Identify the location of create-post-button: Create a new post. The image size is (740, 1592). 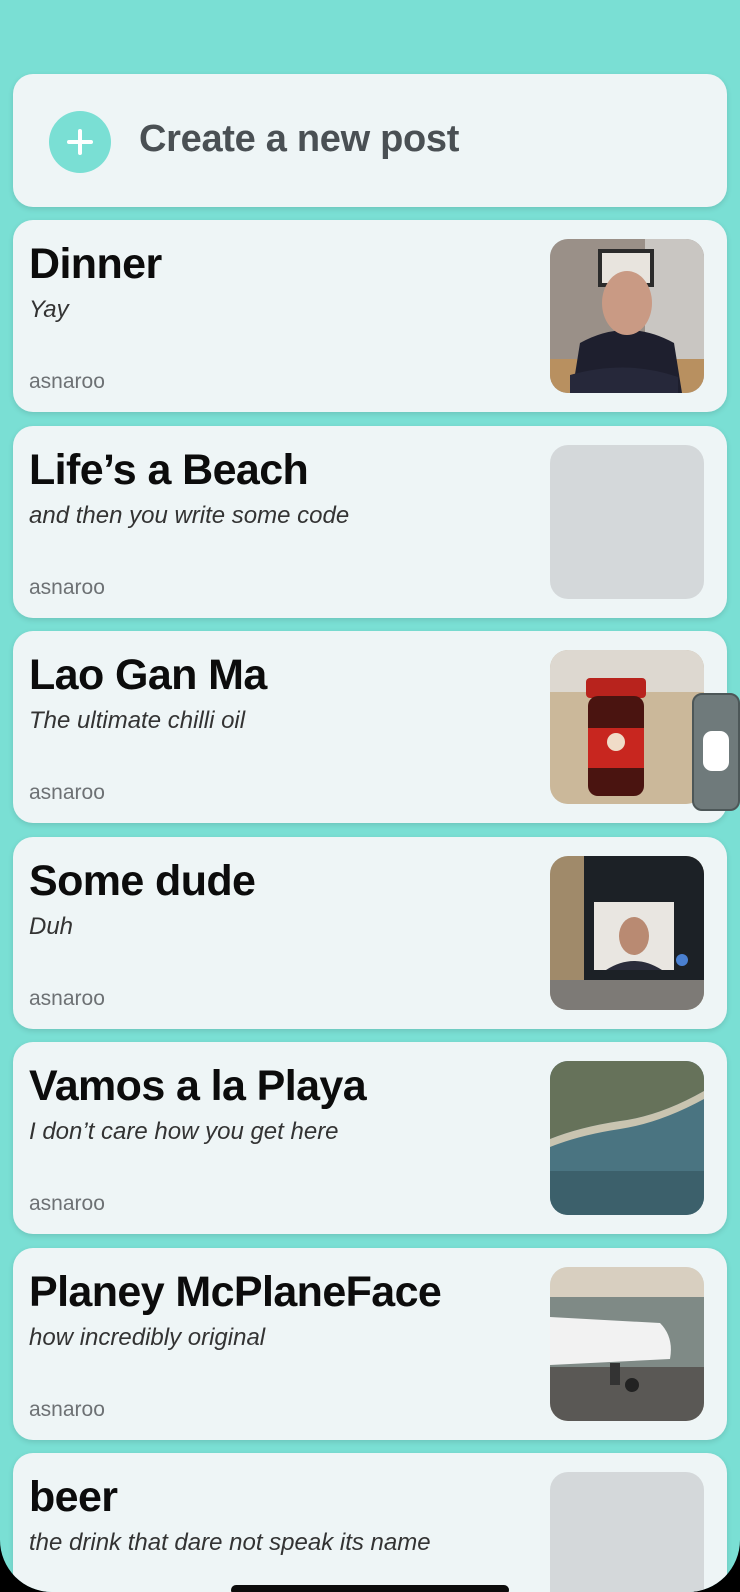
(370, 140).